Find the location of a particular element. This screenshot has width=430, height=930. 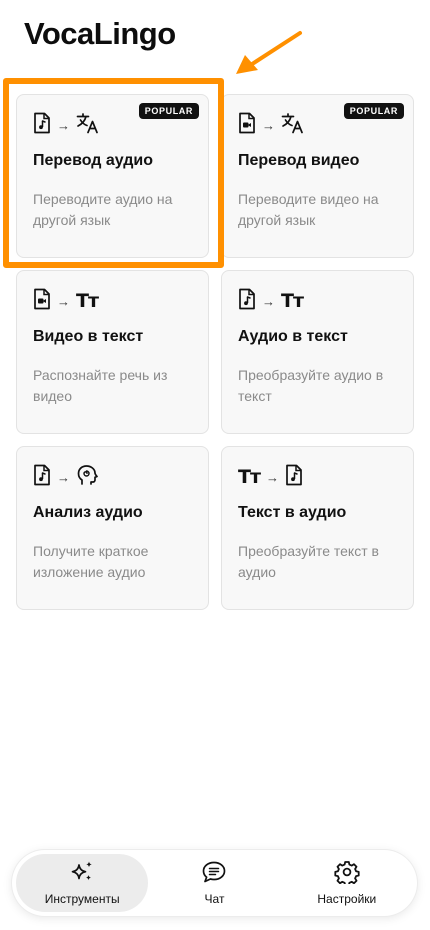

nav-label: Чат is located at coordinates (214, 899).